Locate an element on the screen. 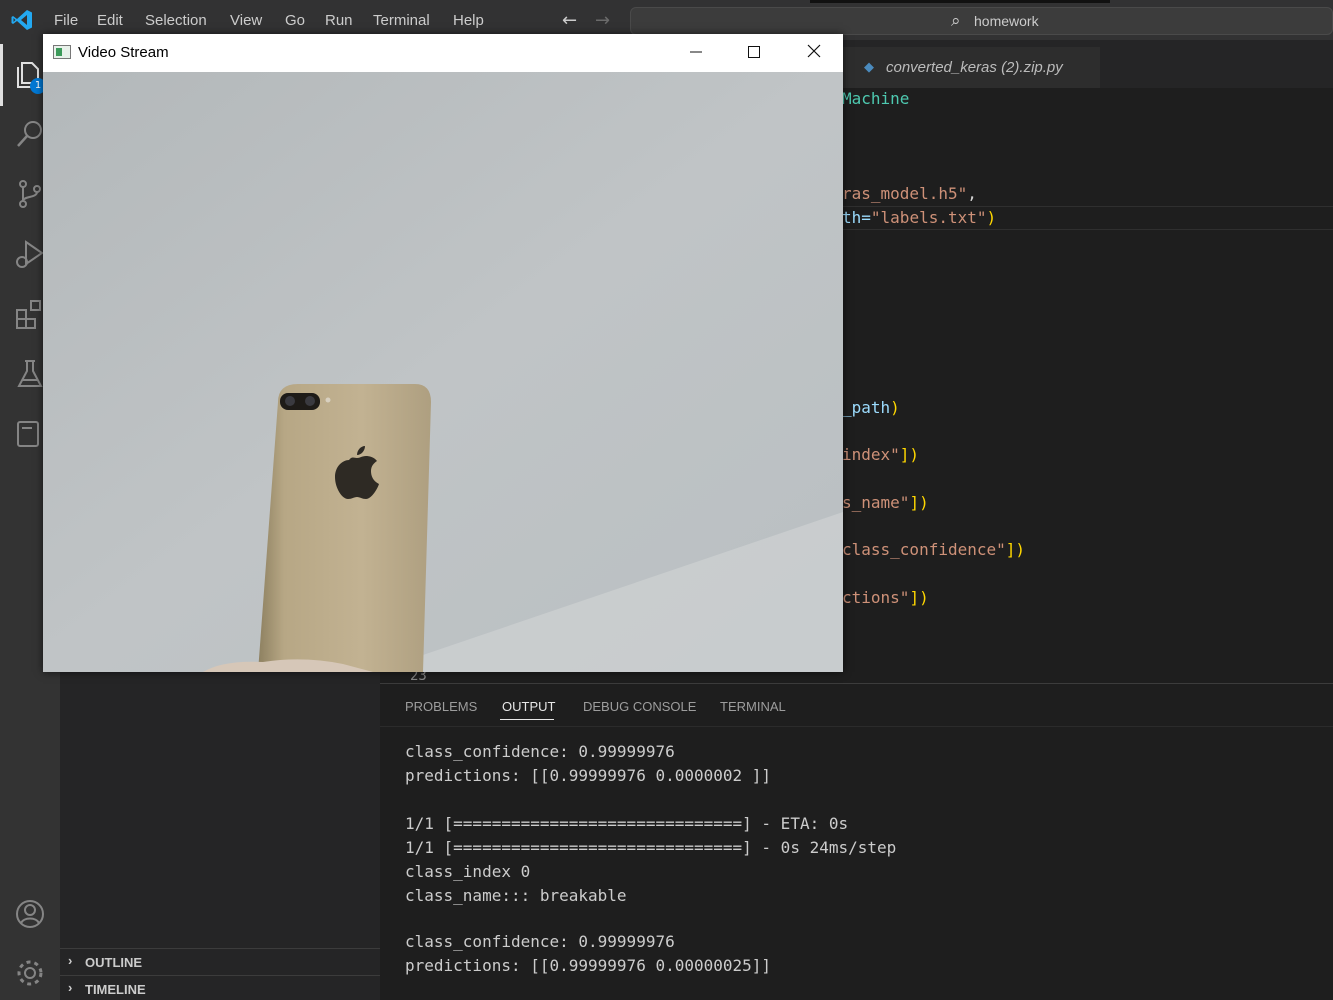 The height and width of the screenshot is (1000, 1333). tab-output: OUTPUT is located at coordinates (528, 706).